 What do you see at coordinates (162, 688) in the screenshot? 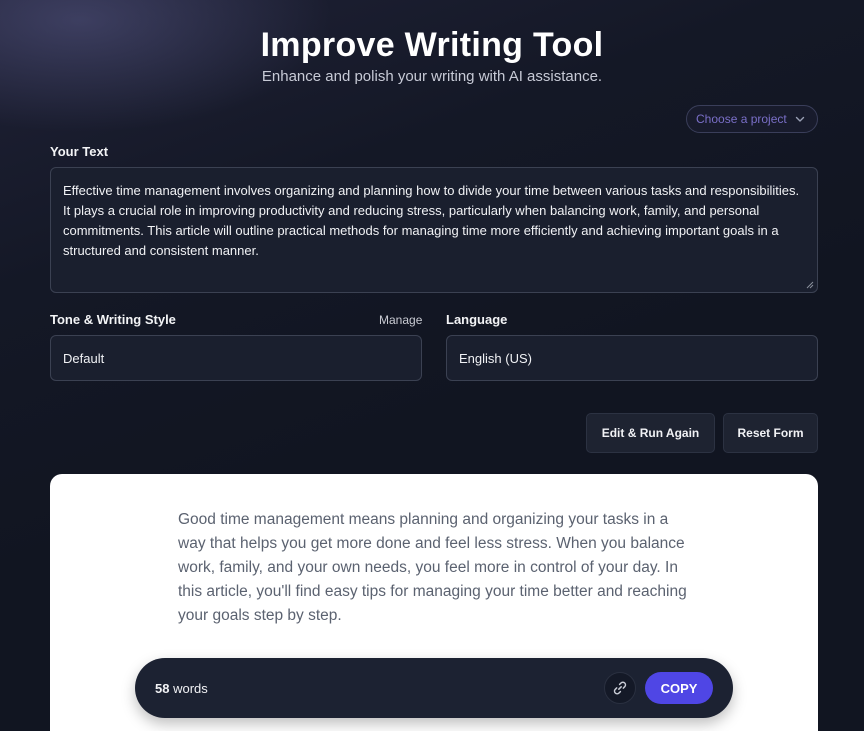
I see `word-count-number: 58` at bounding box center [162, 688].